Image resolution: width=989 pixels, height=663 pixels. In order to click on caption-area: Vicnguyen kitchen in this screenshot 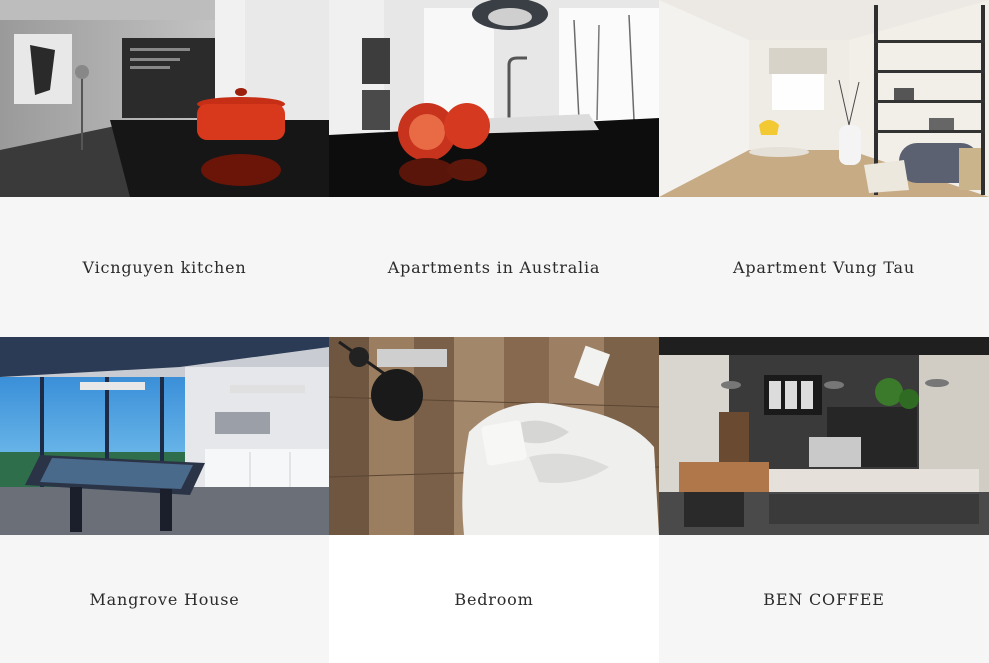, I will do `click(164, 267)`.